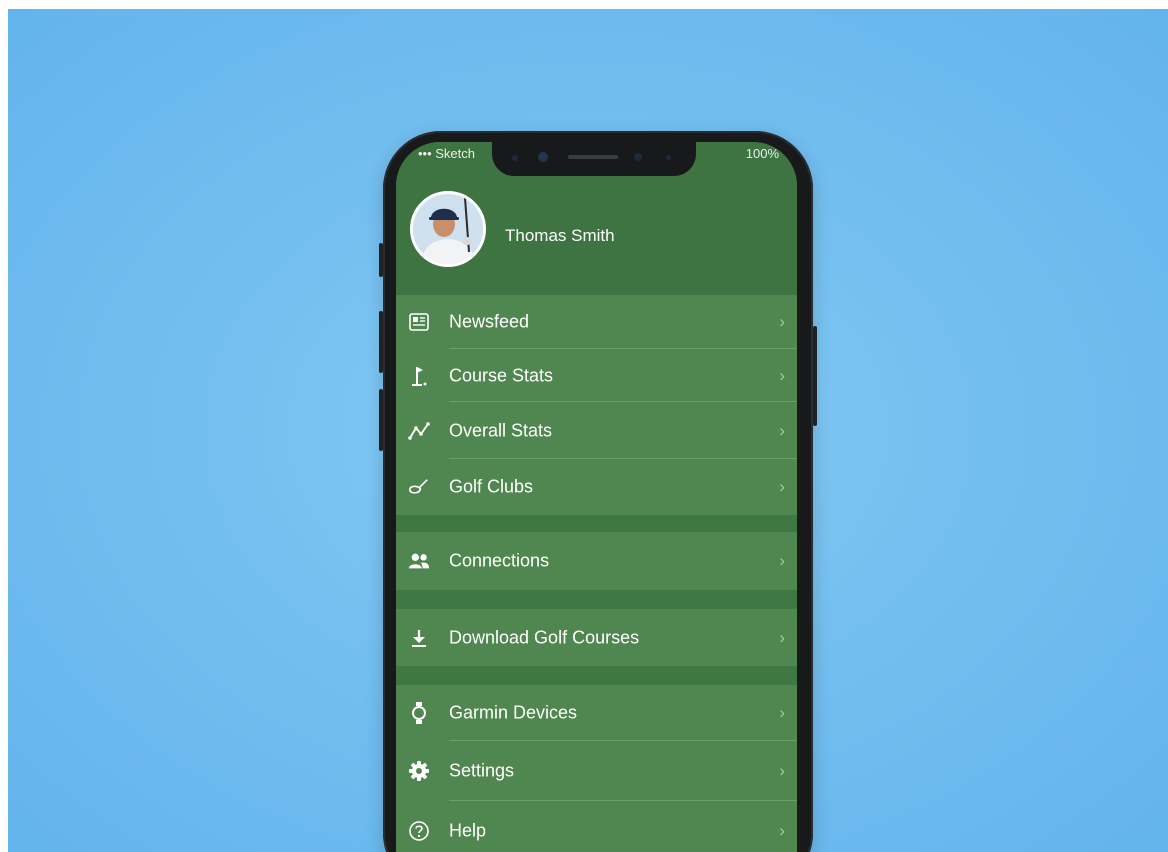  I want to click on menu-item-label: Settings, so click(482, 770).